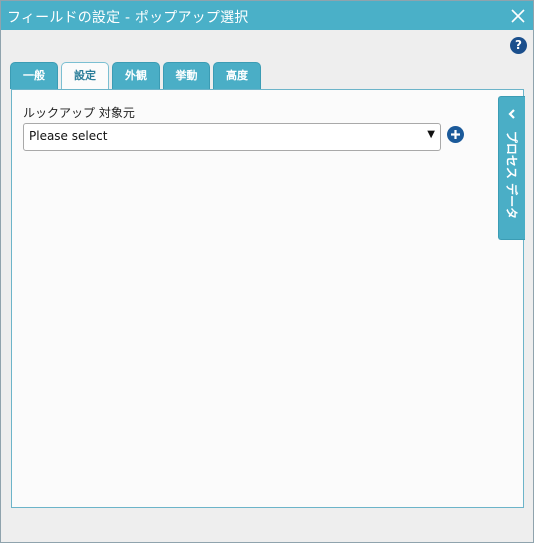 Image resolution: width=534 pixels, height=543 pixels. I want to click on triangle-down-icon: ▼, so click(431, 134).